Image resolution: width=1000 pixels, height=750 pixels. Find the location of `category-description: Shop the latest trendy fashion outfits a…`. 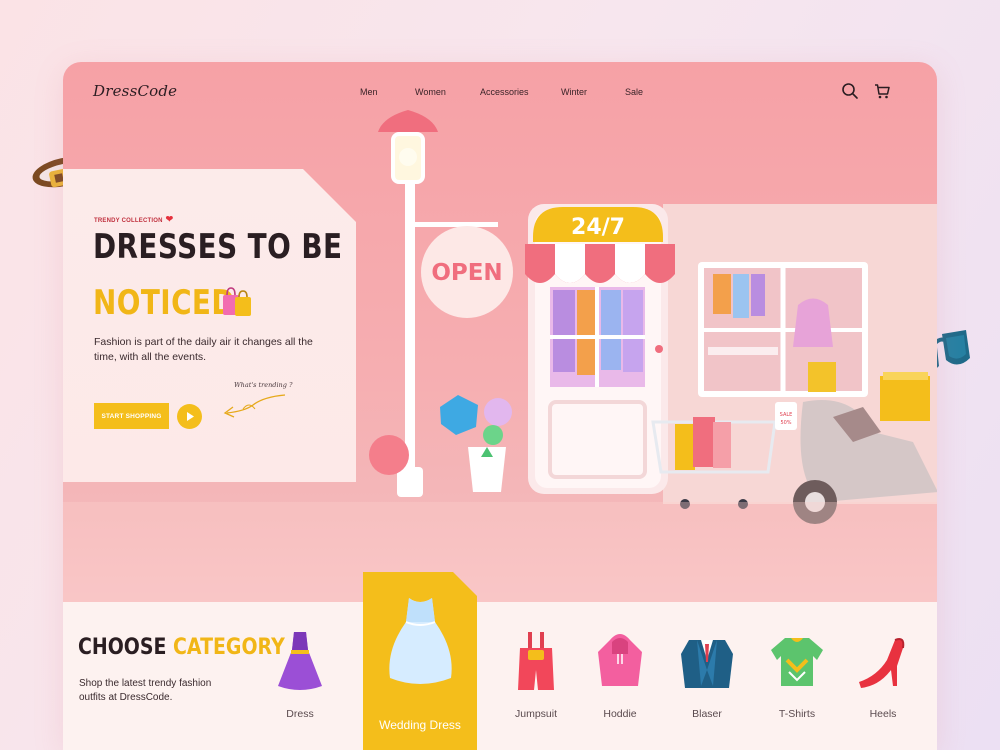

category-description: Shop the latest trendy fashion outfits a… is located at coordinates (145, 690).